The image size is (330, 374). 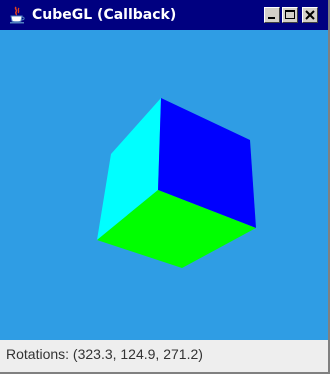 I want to click on java-coffee-icon, so click(x=17, y=15).